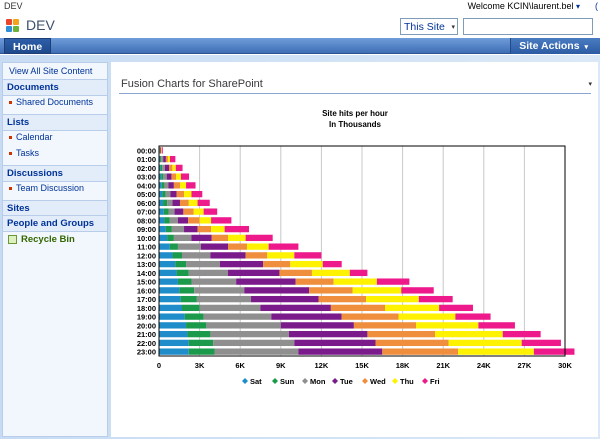 This screenshot has height=439, width=600. Describe the element at coordinates (146, 203) in the screenshot. I see `chart-y-tick-label: 06:00` at that location.